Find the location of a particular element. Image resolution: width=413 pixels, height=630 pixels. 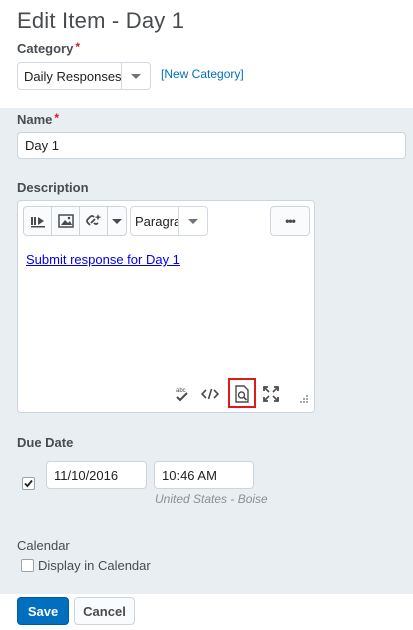

preview-highlight-box is located at coordinates (242, 393).